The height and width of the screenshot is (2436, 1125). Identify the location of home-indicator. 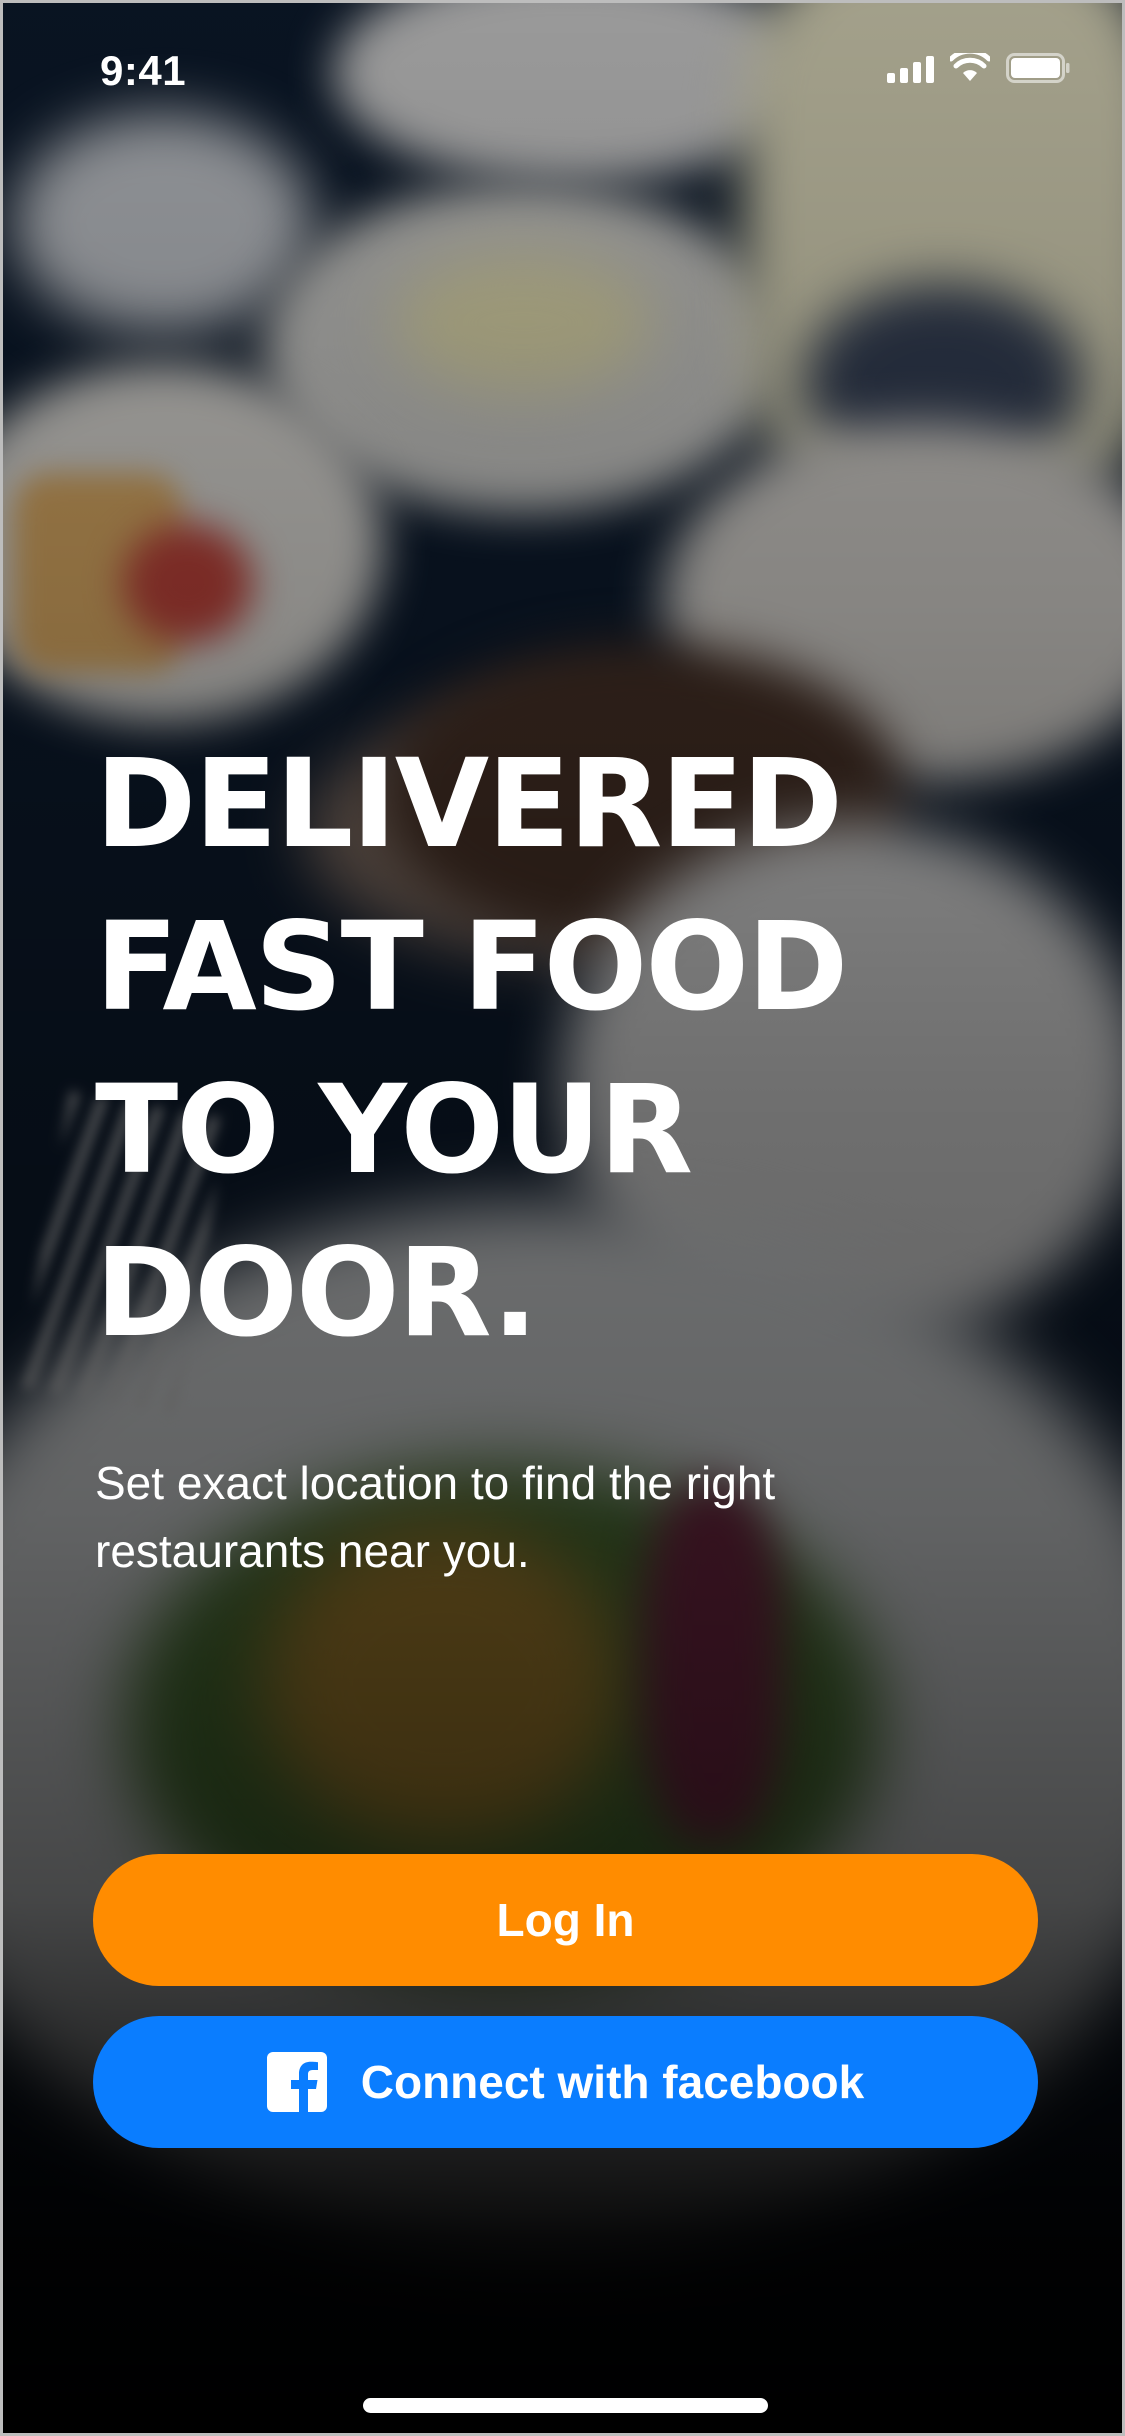
(565, 2405).